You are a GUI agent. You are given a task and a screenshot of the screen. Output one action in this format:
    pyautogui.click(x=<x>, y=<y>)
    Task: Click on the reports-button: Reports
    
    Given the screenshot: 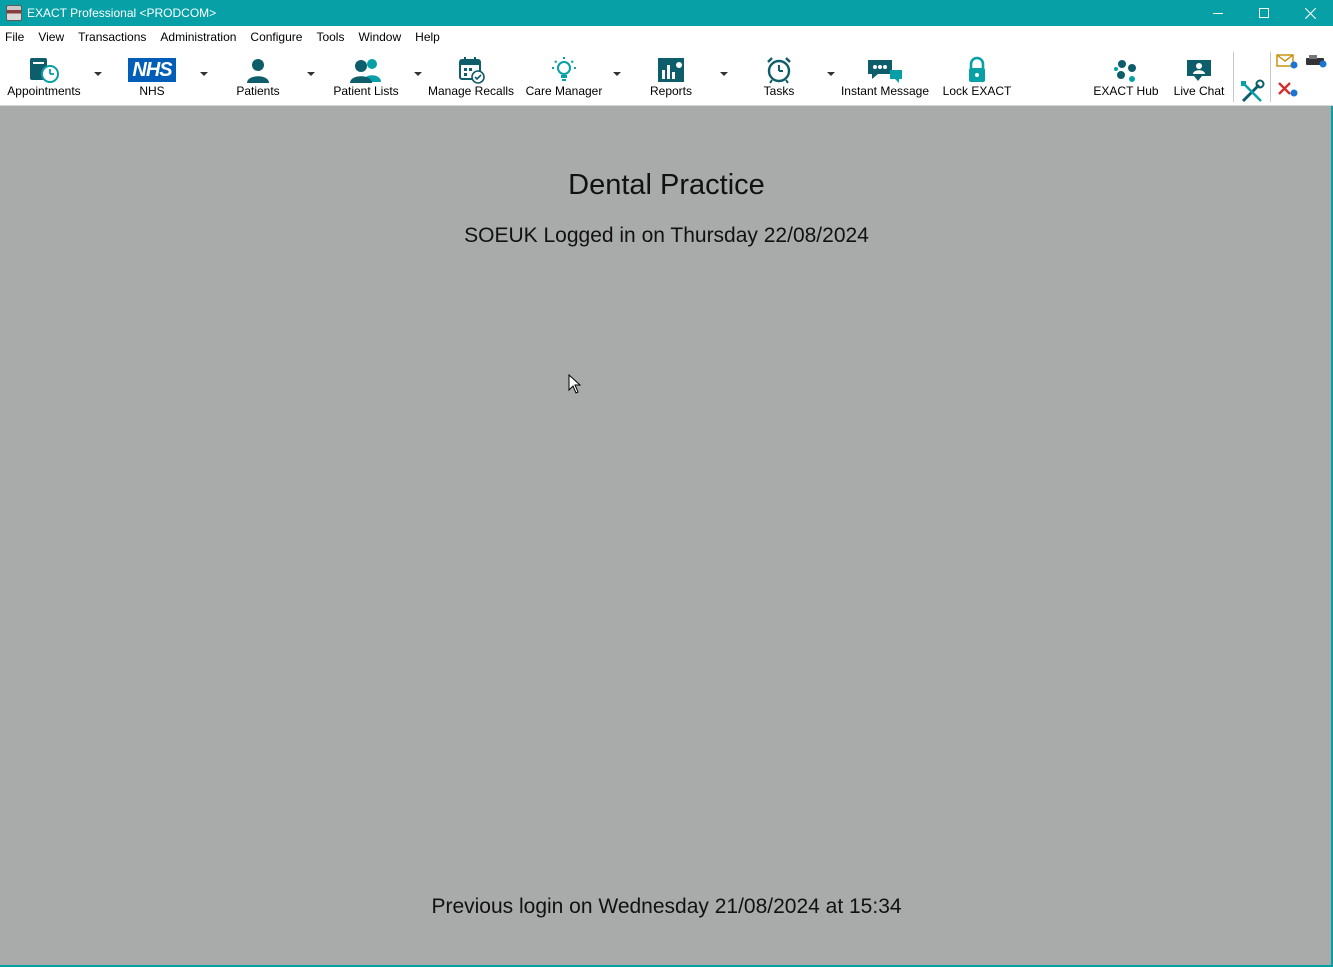 What is the action you would take?
    pyautogui.click(x=671, y=76)
    